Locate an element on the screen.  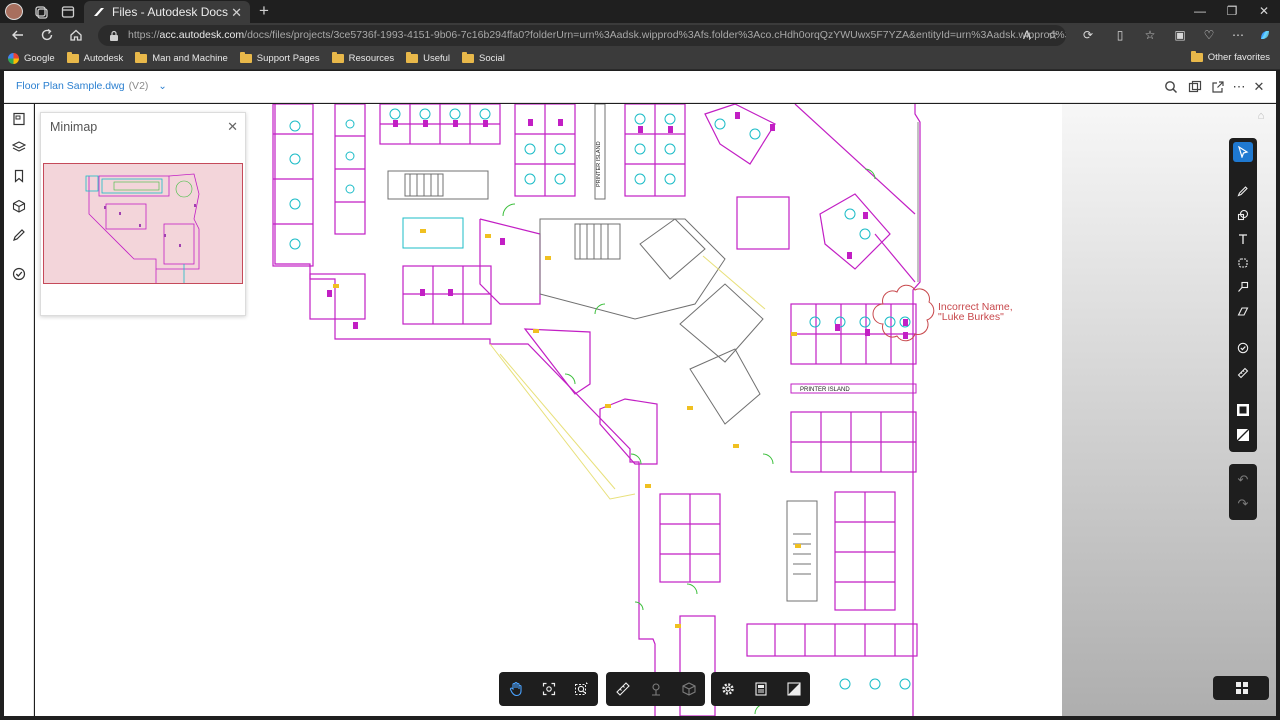
issues-check-icon is located at coordinates (19, 274).